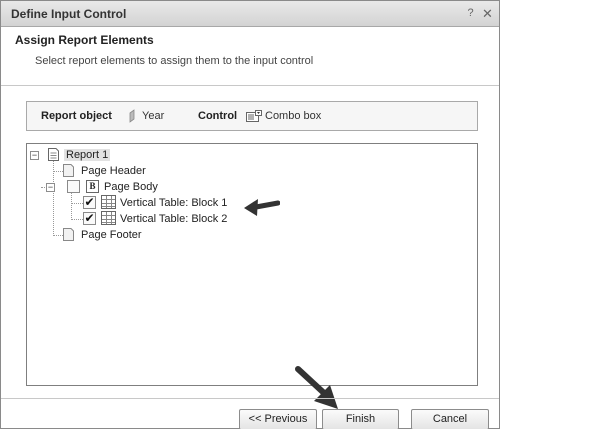  What do you see at coordinates (470, 13) in the screenshot?
I see `help-icon: ?` at bounding box center [470, 13].